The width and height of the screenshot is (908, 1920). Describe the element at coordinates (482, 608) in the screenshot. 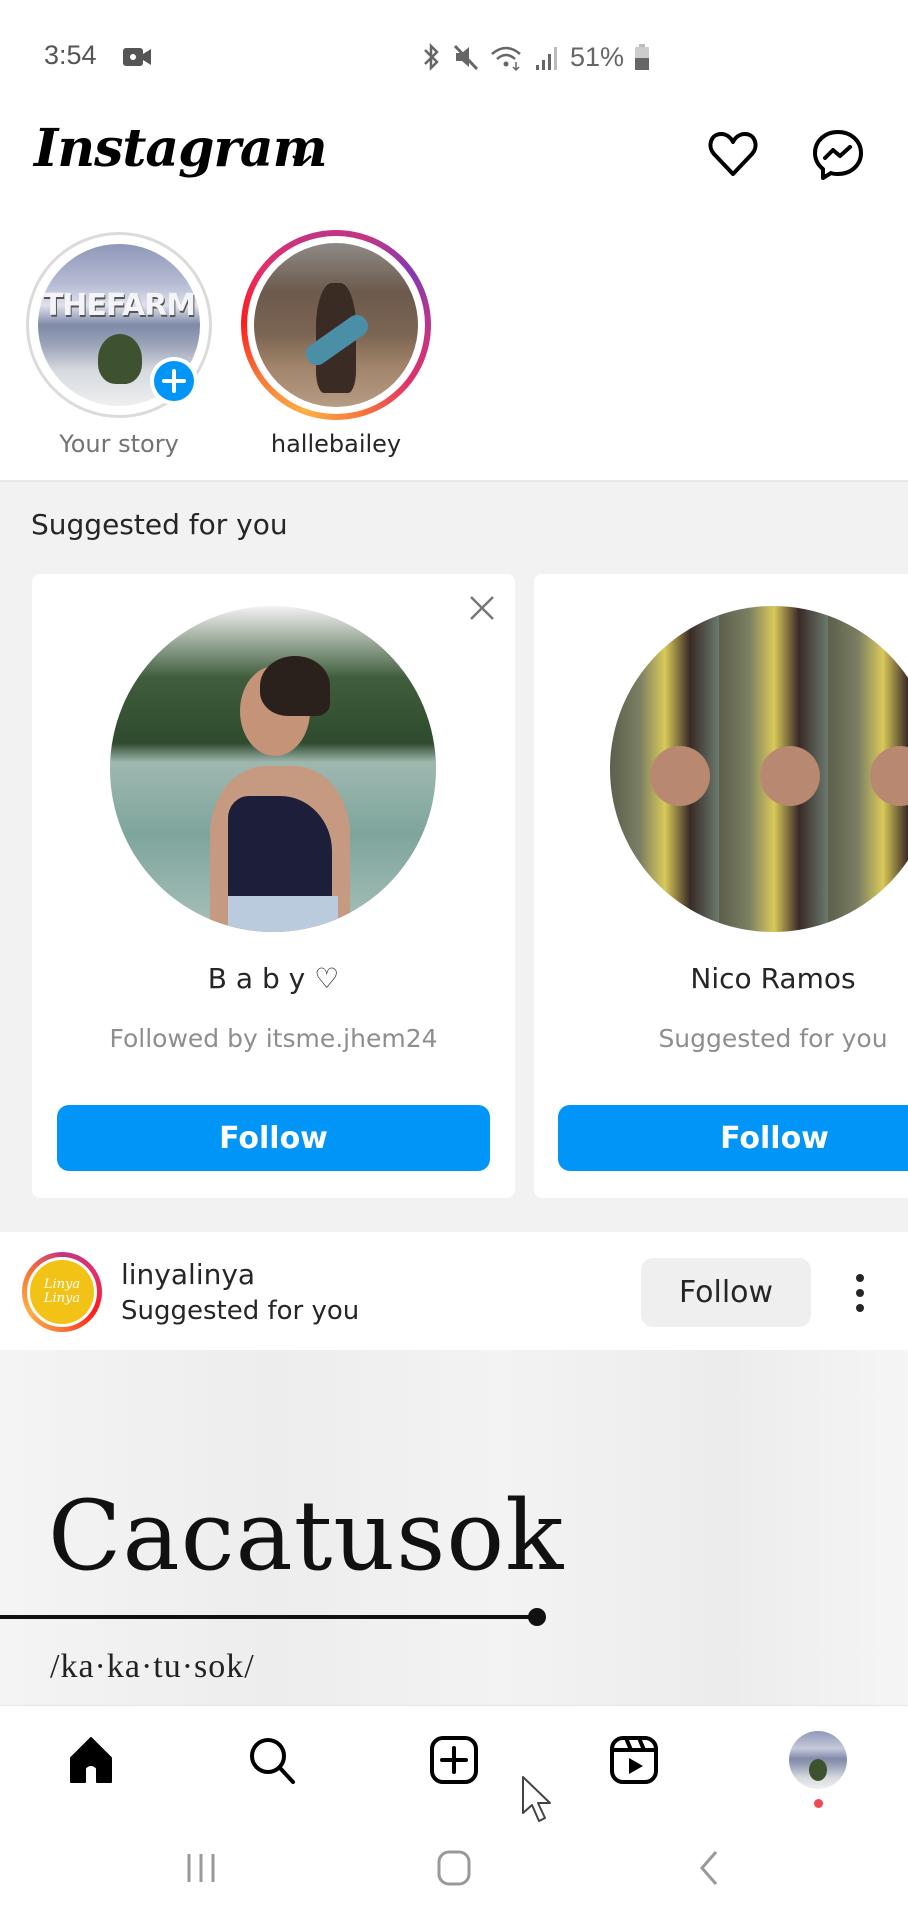

I see `close-icon` at that location.